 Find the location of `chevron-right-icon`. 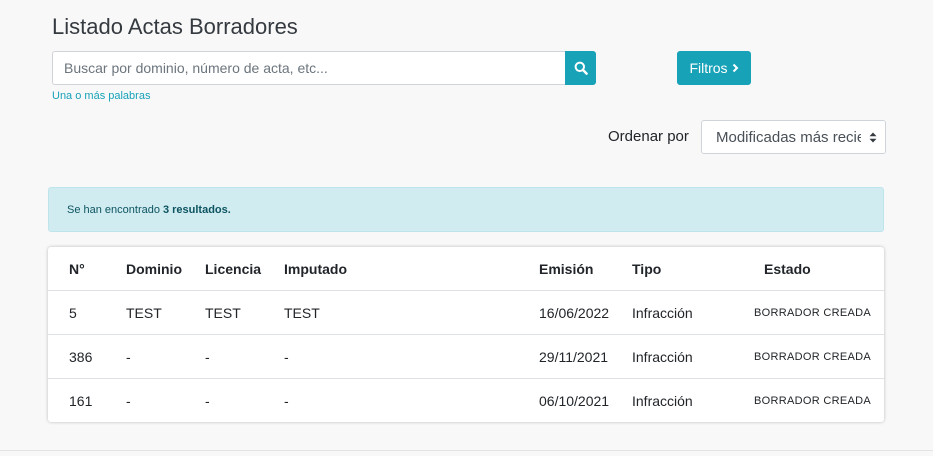

chevron-right-icon is located at coordinates (735, 68).